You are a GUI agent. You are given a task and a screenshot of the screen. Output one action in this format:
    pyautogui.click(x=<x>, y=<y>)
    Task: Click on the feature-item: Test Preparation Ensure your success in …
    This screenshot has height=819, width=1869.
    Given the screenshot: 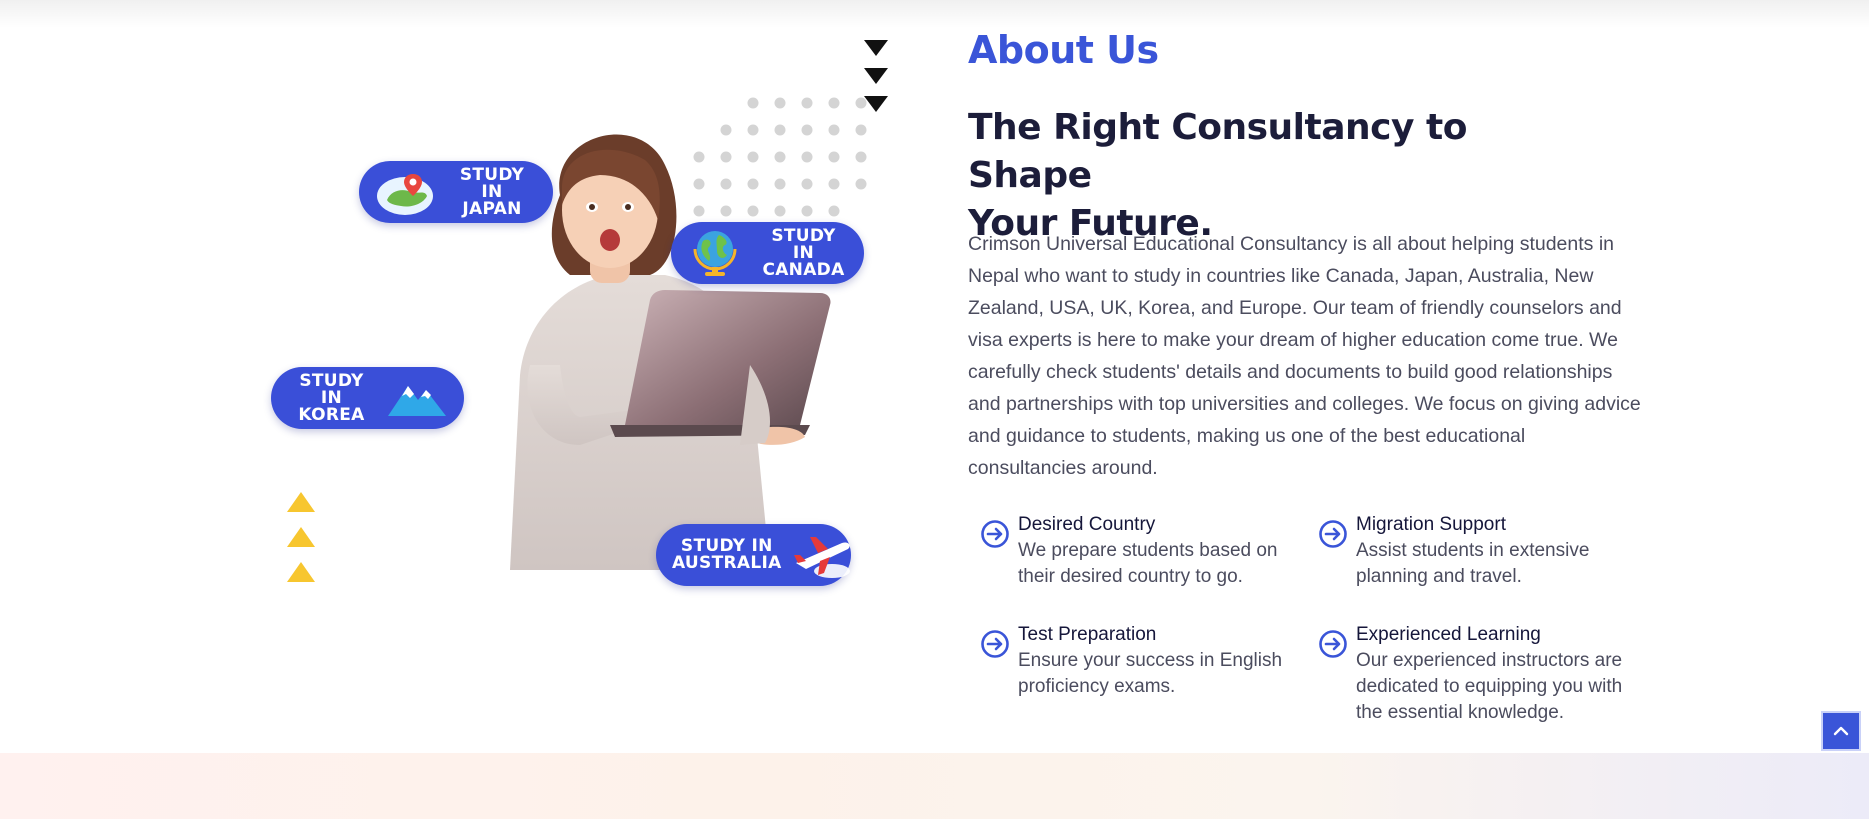 What is the action you would take?
    pyautogui.click(x=1140, y=661)
    